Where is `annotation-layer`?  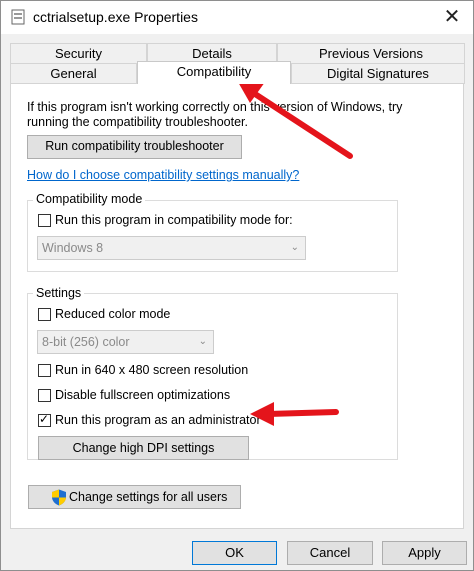
annotation-layer is located at coordinates (295, 254).